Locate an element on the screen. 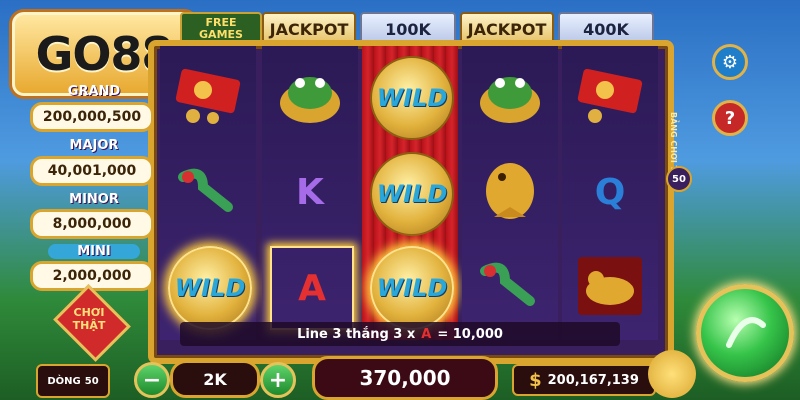 The width and height of the screenshot is (800, 400). letter-k-symbol: K is located at coordinates (310, 192).